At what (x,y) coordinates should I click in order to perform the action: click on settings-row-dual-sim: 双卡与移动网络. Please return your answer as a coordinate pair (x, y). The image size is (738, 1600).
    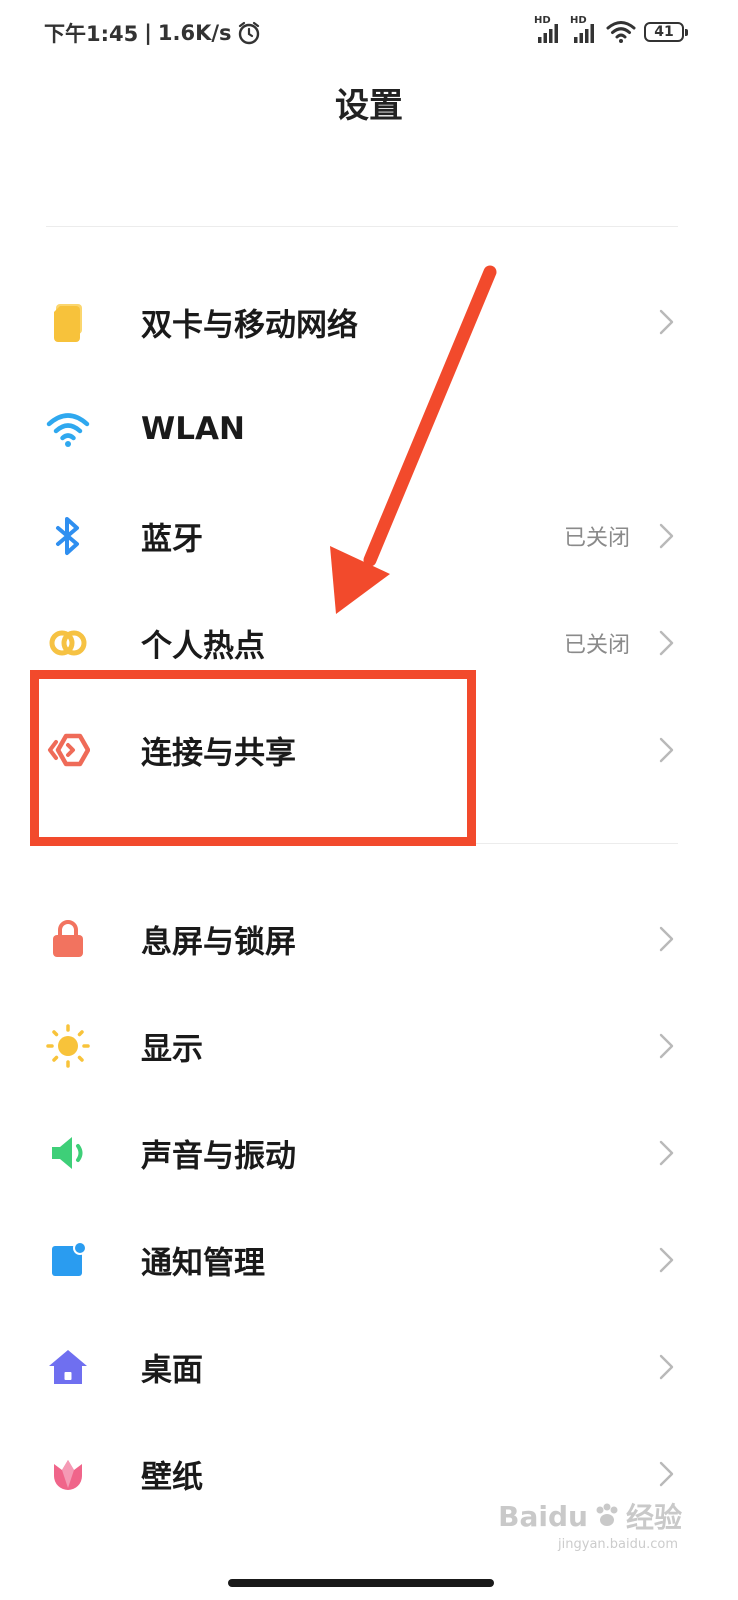
    Looking at the image, I should click on (369, 321).